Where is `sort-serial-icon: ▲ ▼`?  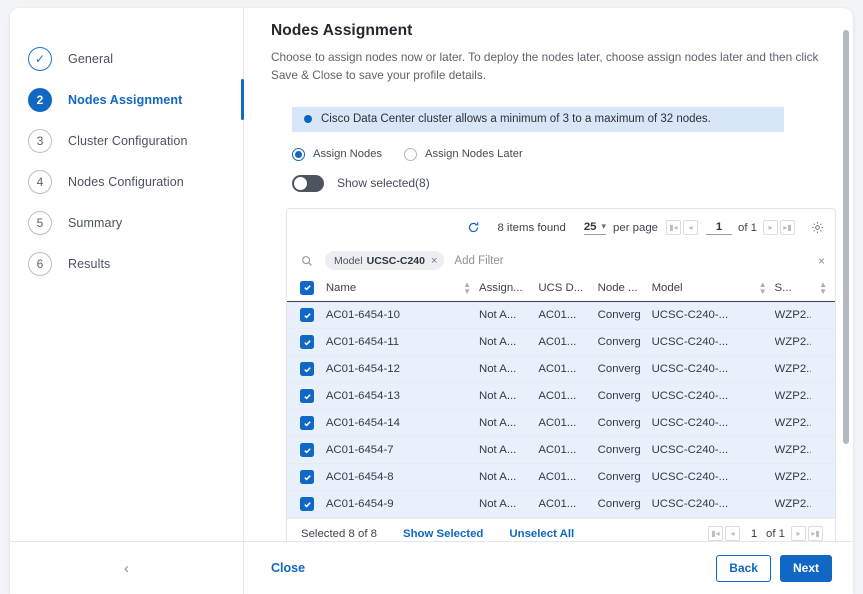
sort-serial-icon: ▲ ▼ is located at coordinates (823, 288).